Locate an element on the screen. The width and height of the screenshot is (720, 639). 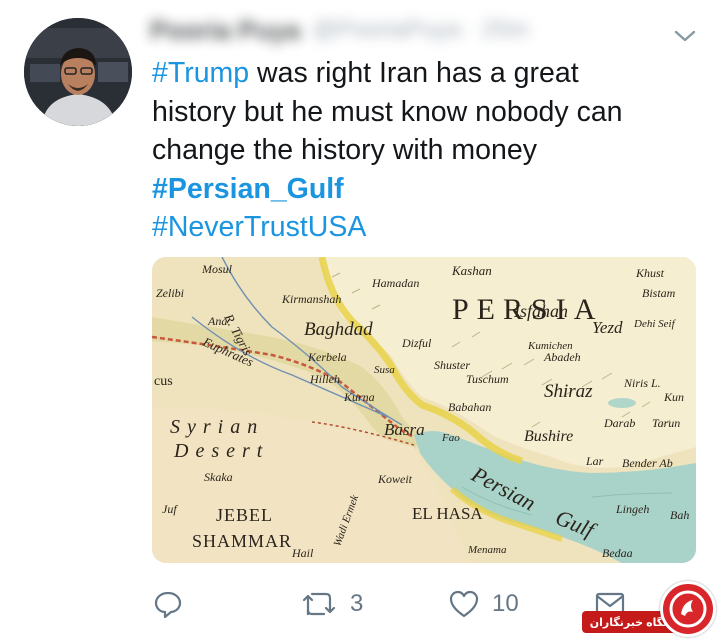
map-label-kermanshah: Kirmanshah is located at coordinates (311, 299).